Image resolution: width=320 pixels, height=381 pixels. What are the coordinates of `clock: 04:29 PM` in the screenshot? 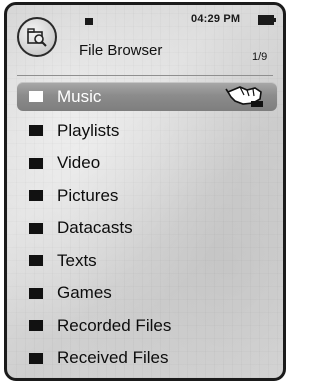 It's located at (216, 19).